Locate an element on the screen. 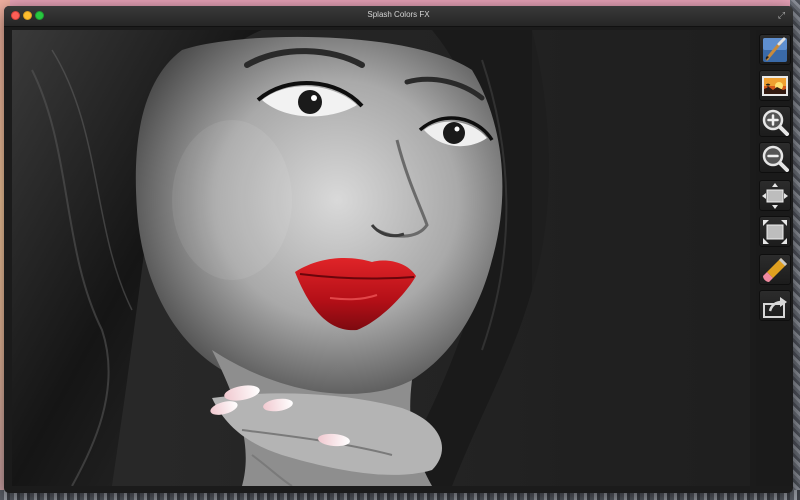  tools-toolbar is located at coordinates (774, 258).